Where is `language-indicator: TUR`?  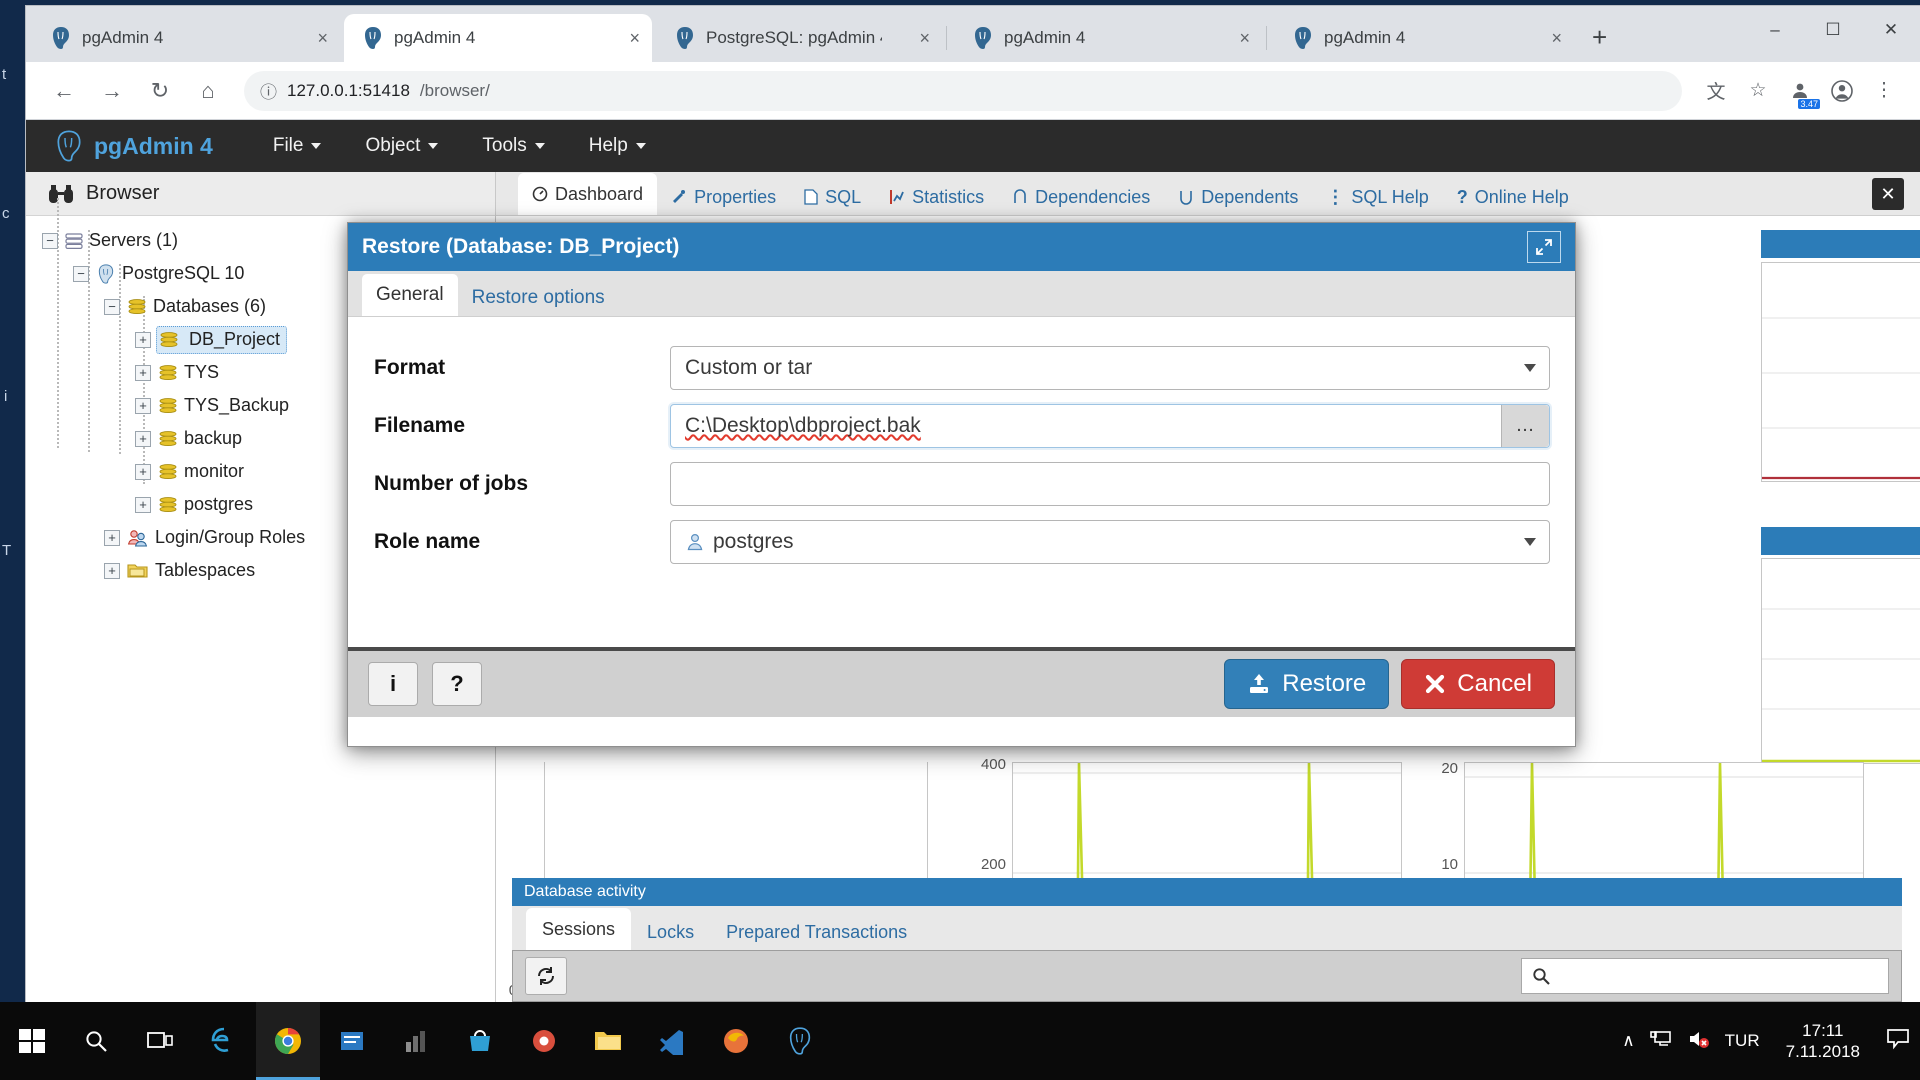
language-indicator: TUR is located at coordinates (1742, 1041).